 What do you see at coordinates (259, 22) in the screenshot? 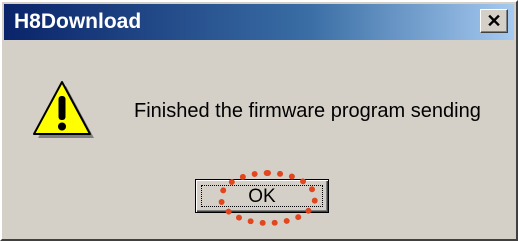
I see `title-bar: H8Download ✕` at bounding box center [259, 22].